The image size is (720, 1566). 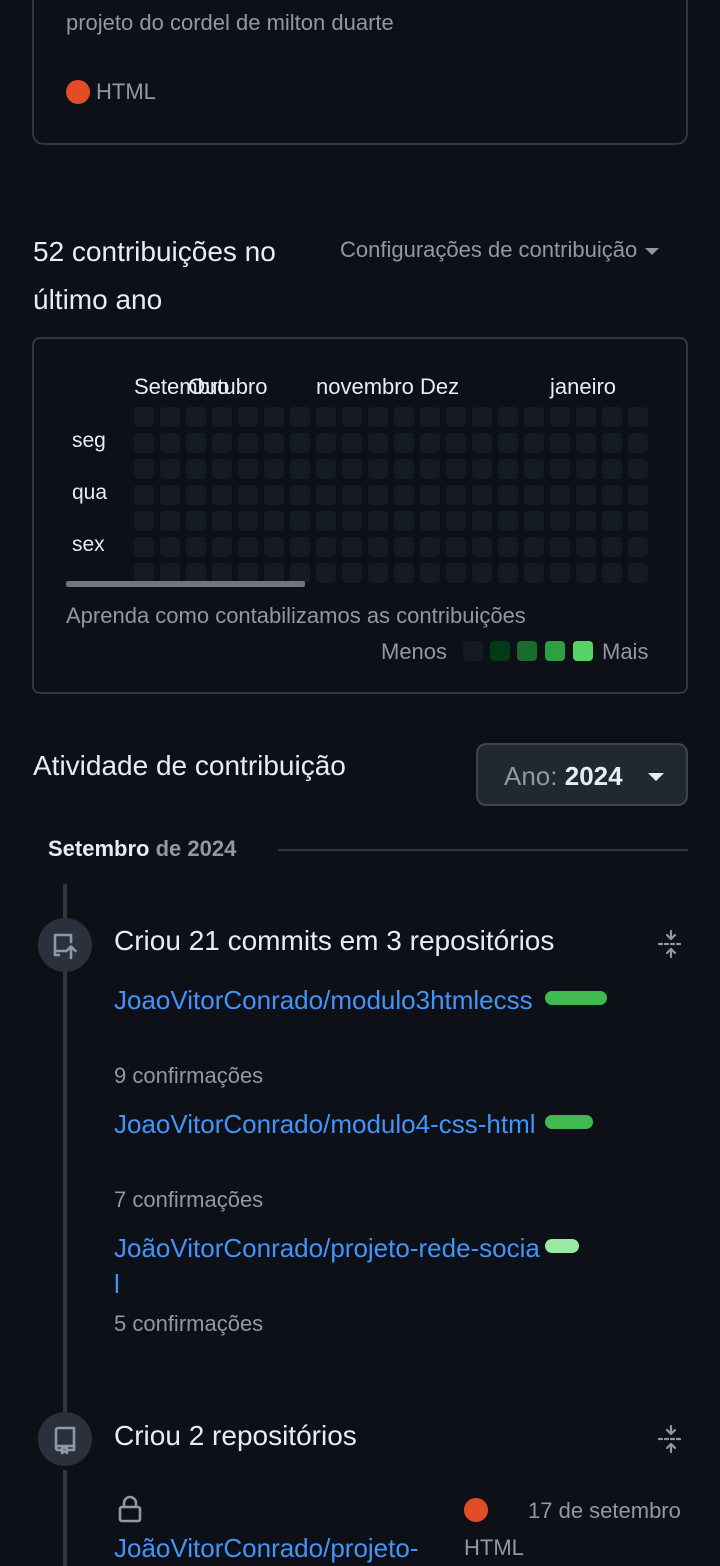 I want to click on collapse-icon, so click(x=671, y=944).